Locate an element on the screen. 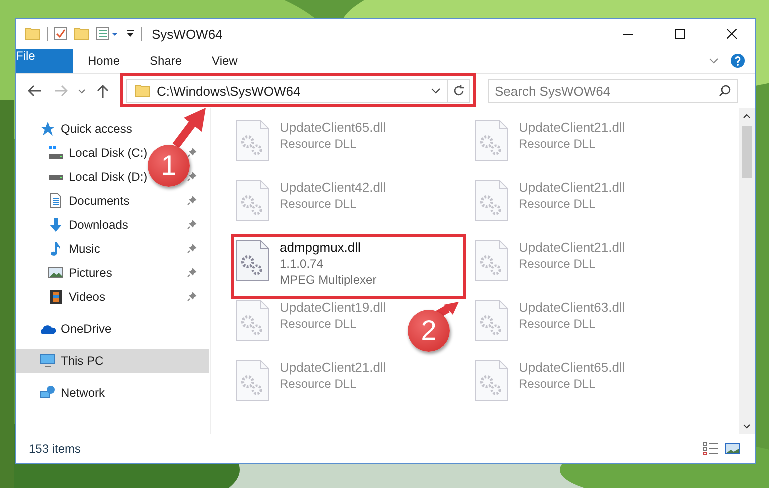 This screenshot has width=769, height=488. address-bar: C:\Windows\SysWOW64 is located at coordinates (298, 91).